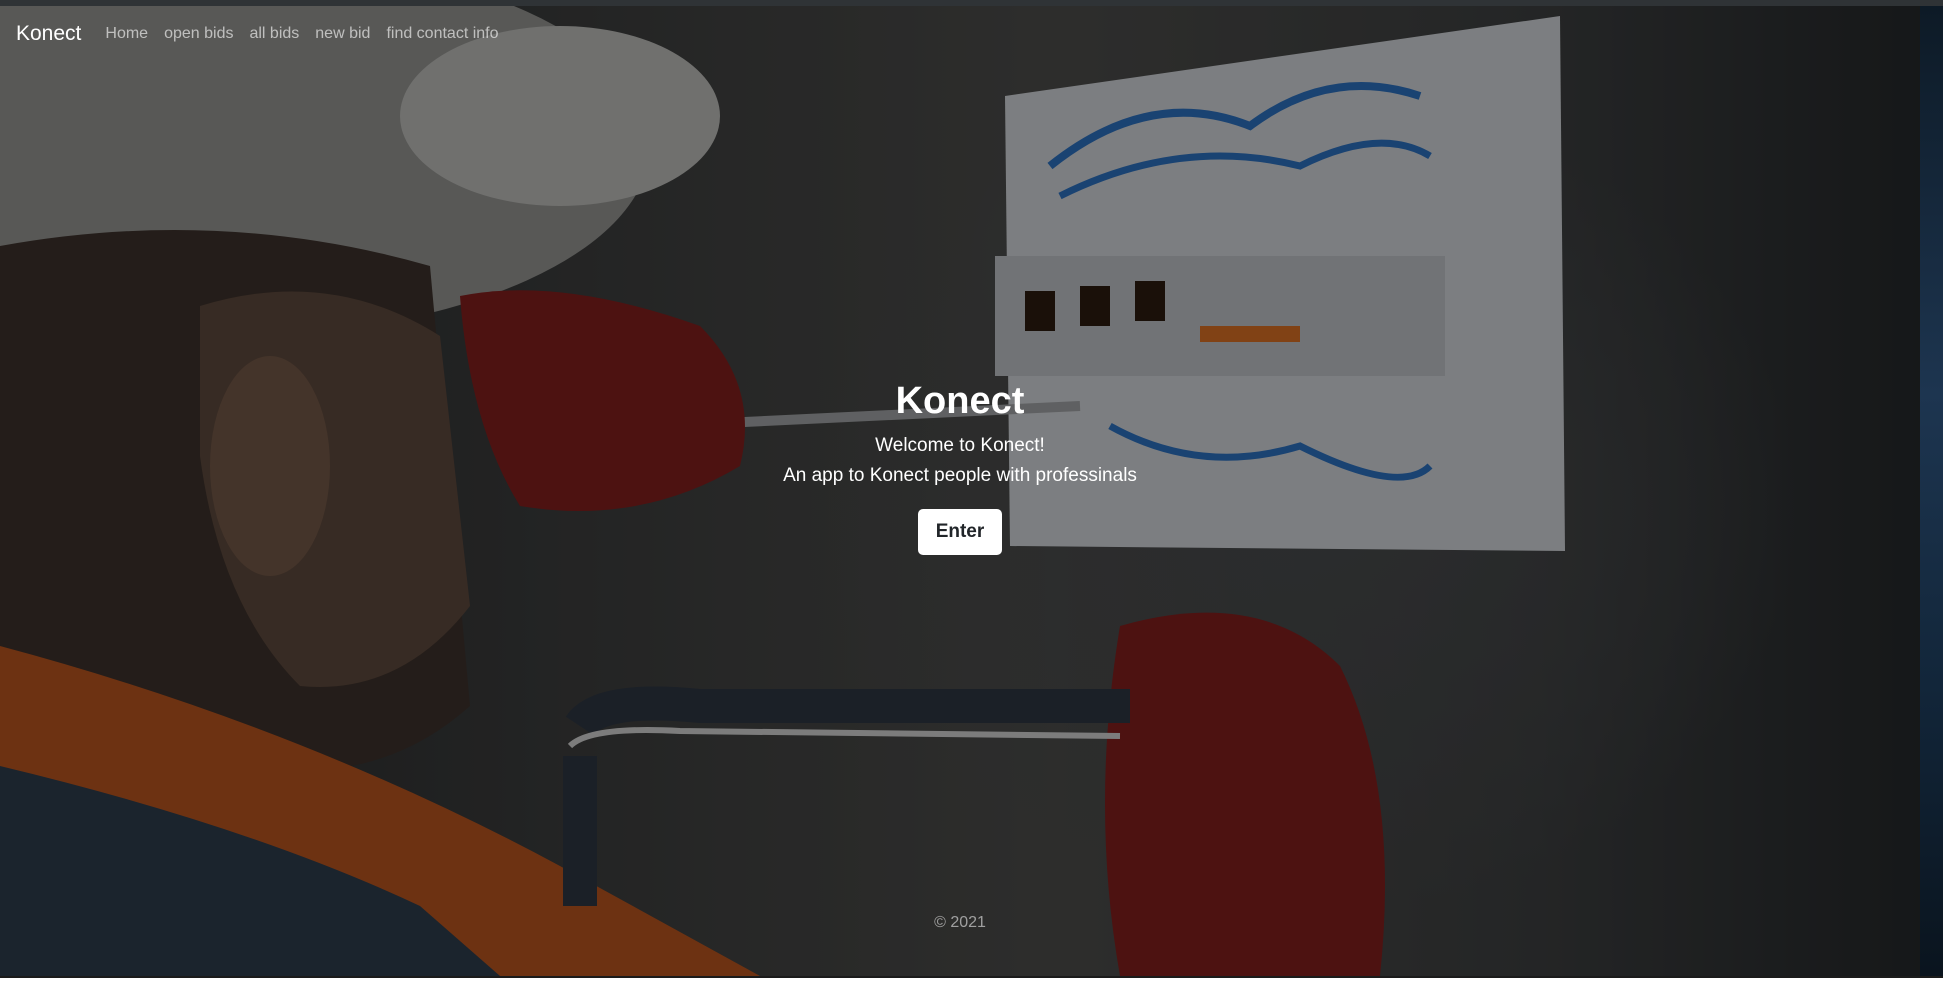  Describe the element at coordinates (198, 34) in the screenshot. I see `nav-link-open-bids: open bids` at that location.